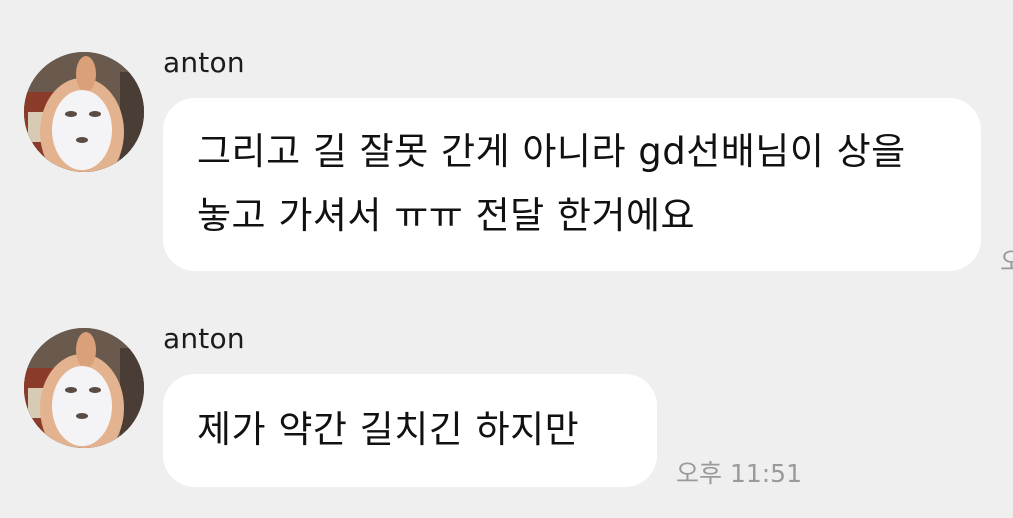  What do you see at coordinates (388, 429) in the screenshot?
I see `message-text: 제가 약간 길치긴 하지만` at bounding box center [388, 429].